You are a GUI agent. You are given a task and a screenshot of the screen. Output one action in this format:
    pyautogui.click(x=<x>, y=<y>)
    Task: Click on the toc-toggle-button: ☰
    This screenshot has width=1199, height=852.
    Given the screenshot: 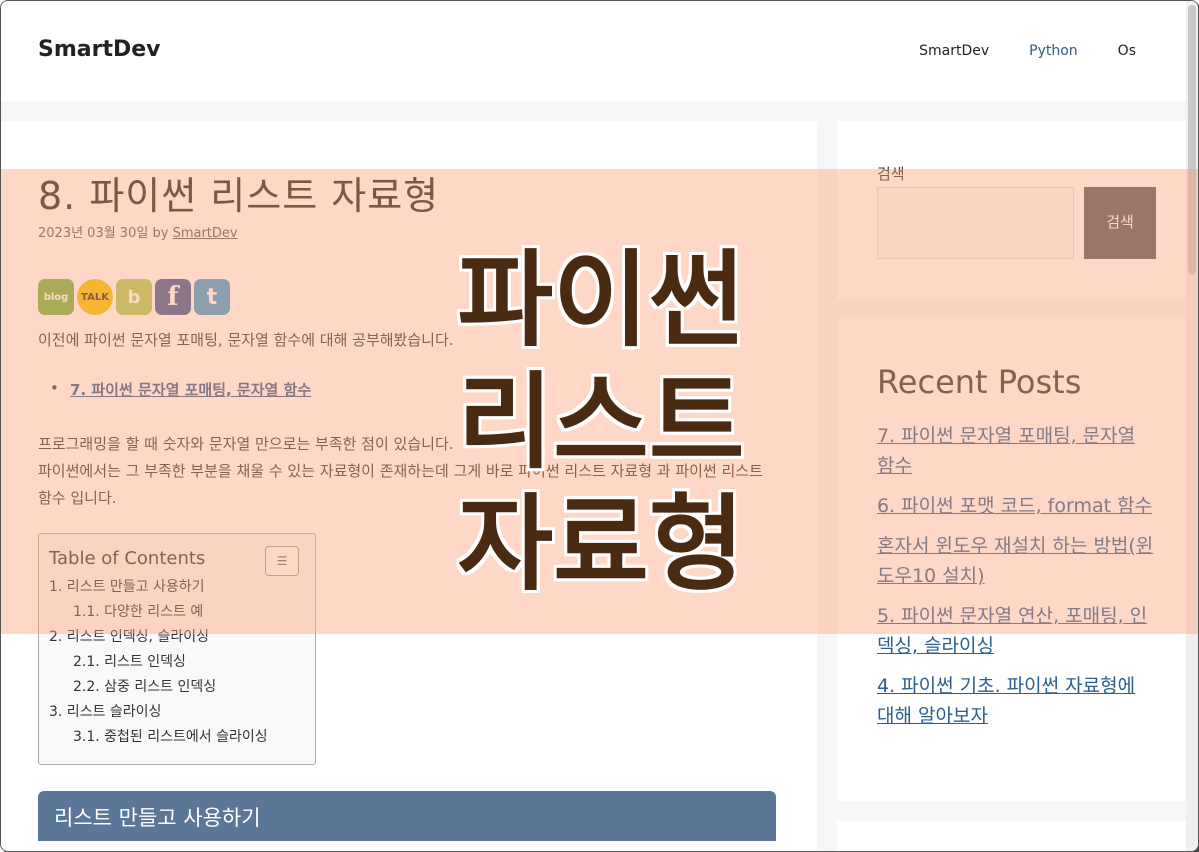 What is the action you would take?
    pyautogui.click(x=282, y=561)
    